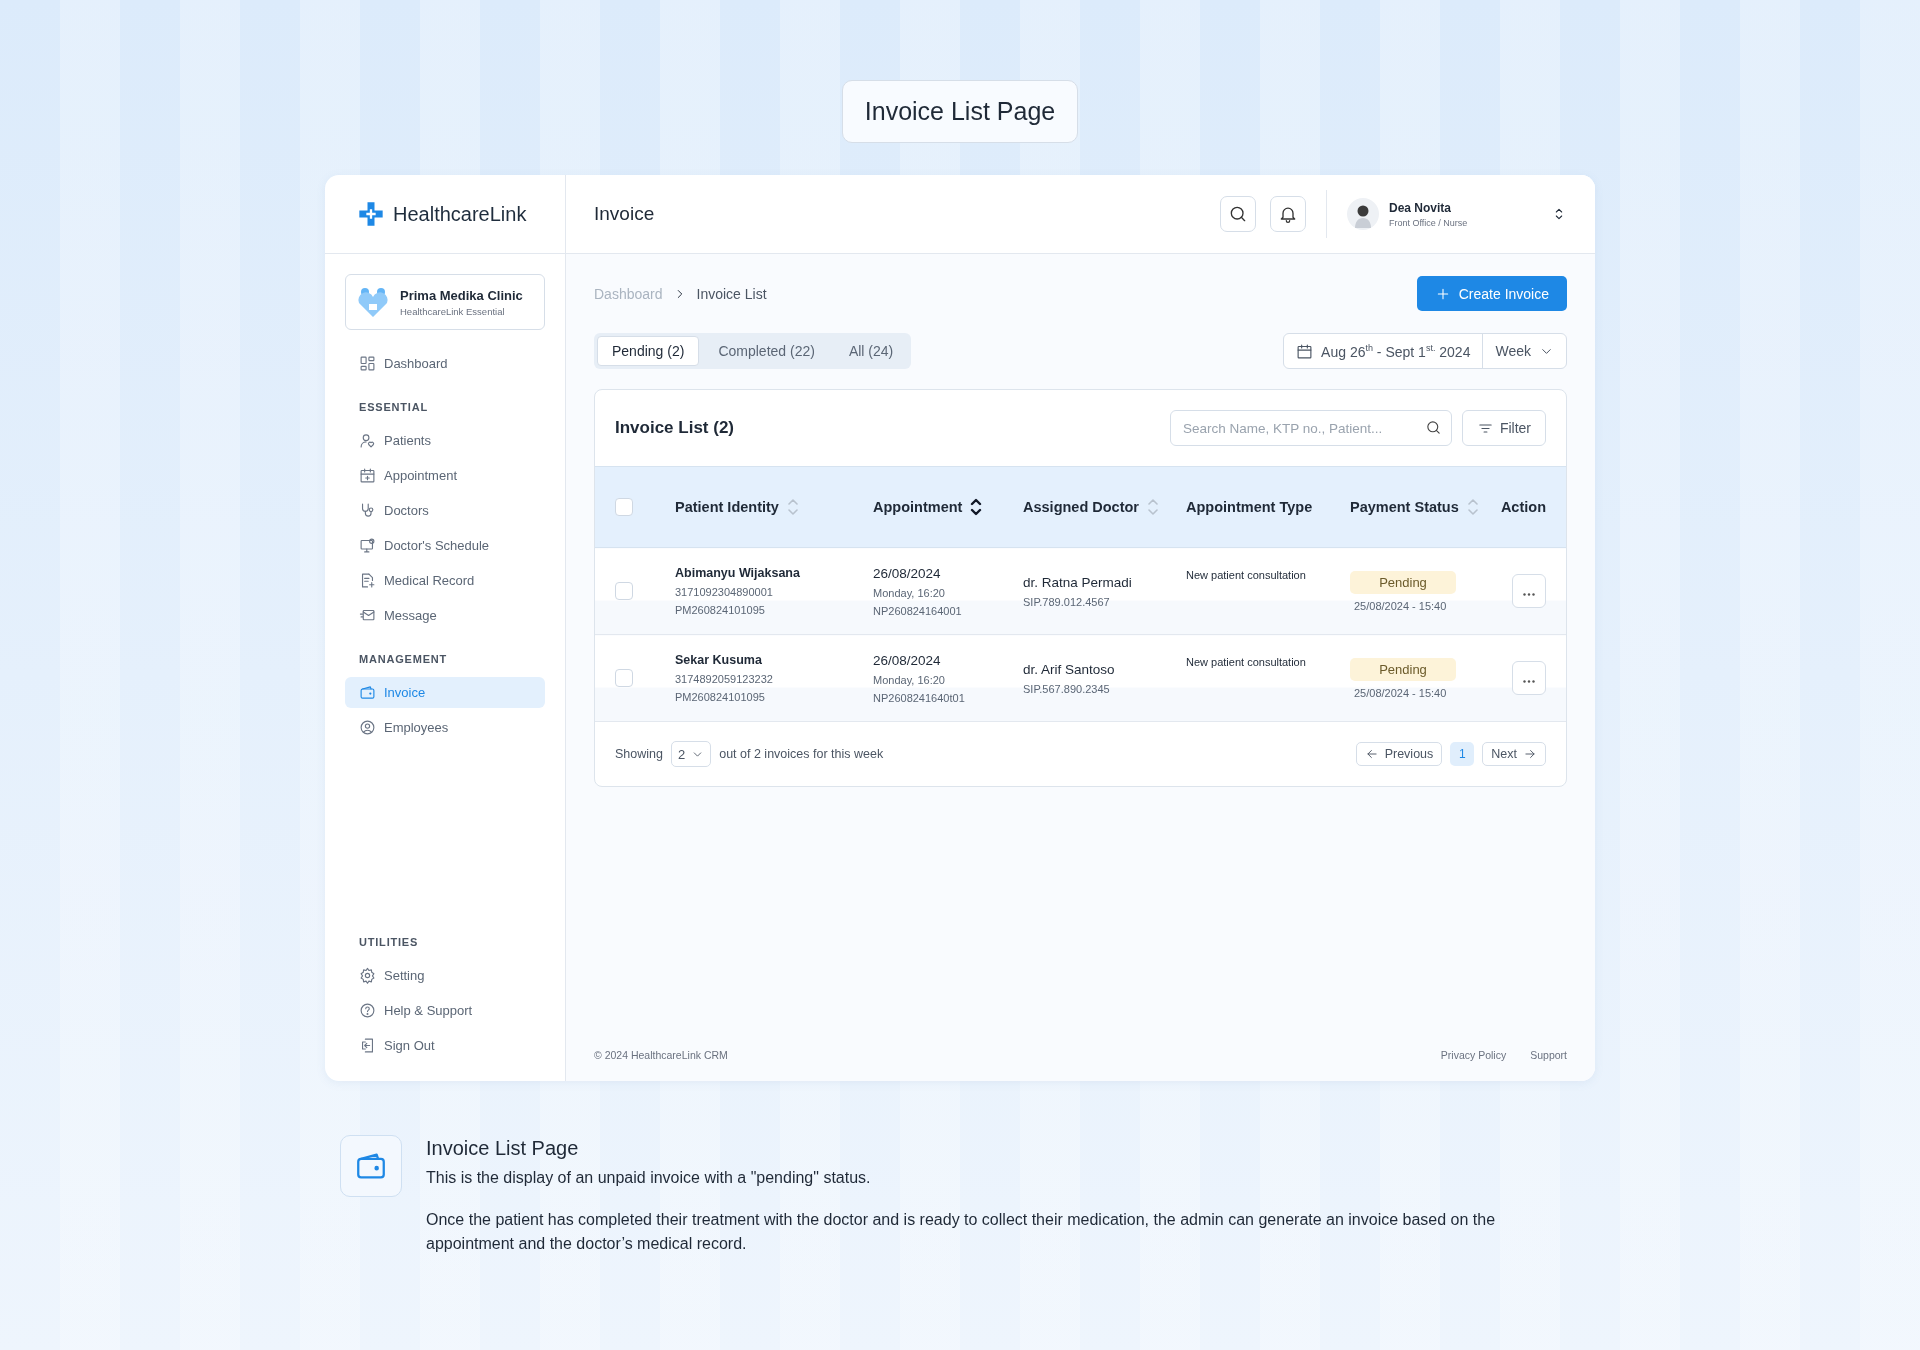  I want to click on column-header: Payment Status, so click(1404, 507).